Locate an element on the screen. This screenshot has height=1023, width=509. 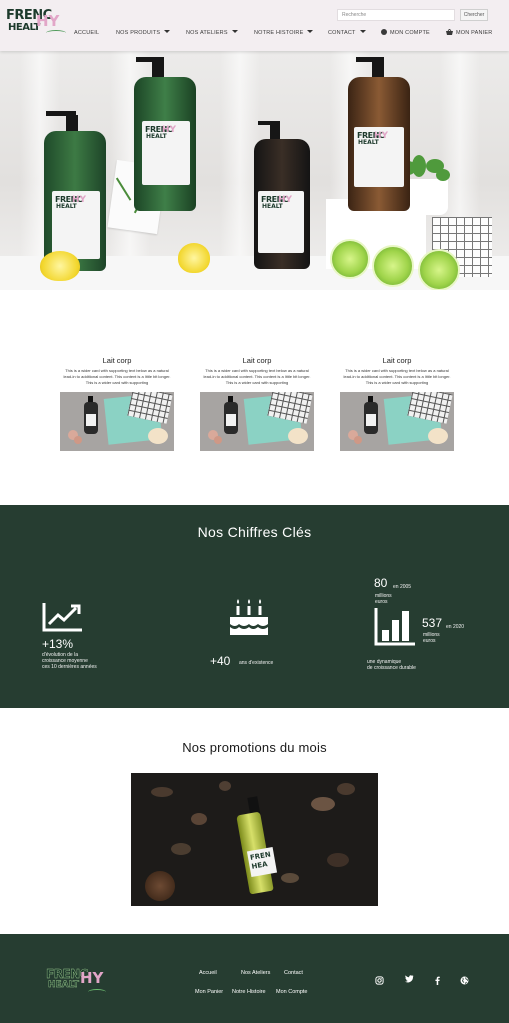
nav-item-produits: NOS PRODUITS is located at coordinates (143, 33).